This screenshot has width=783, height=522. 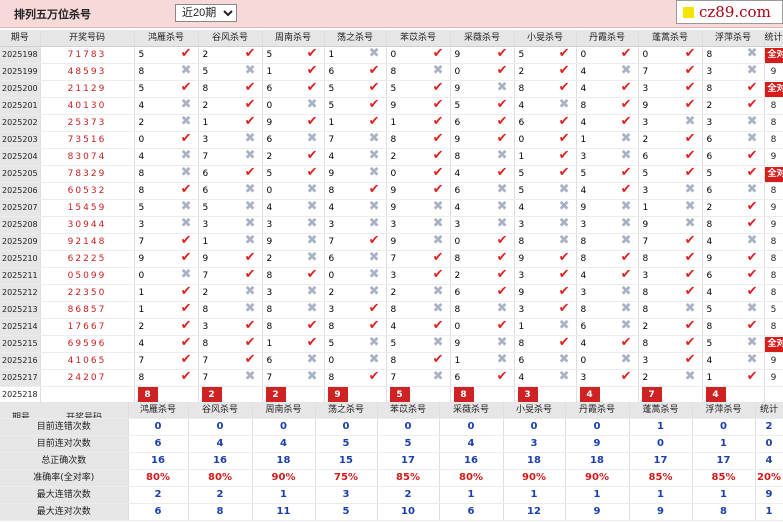 I want to click on kill-value: 5, so click(x=521, y=174).